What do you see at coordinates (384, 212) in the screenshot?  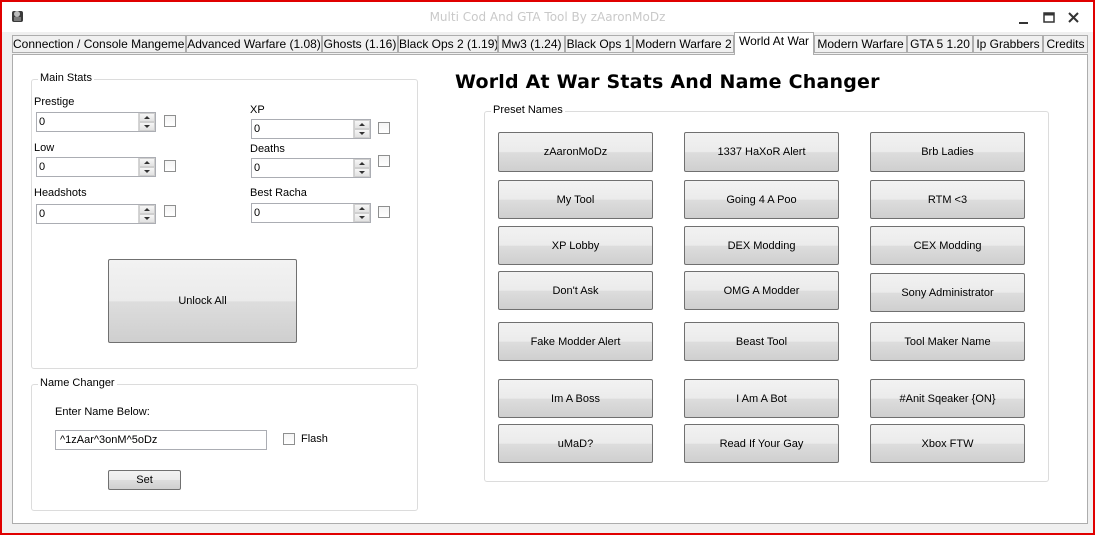 I see `best-racha-checkbox` at bounding box center [384, 212].